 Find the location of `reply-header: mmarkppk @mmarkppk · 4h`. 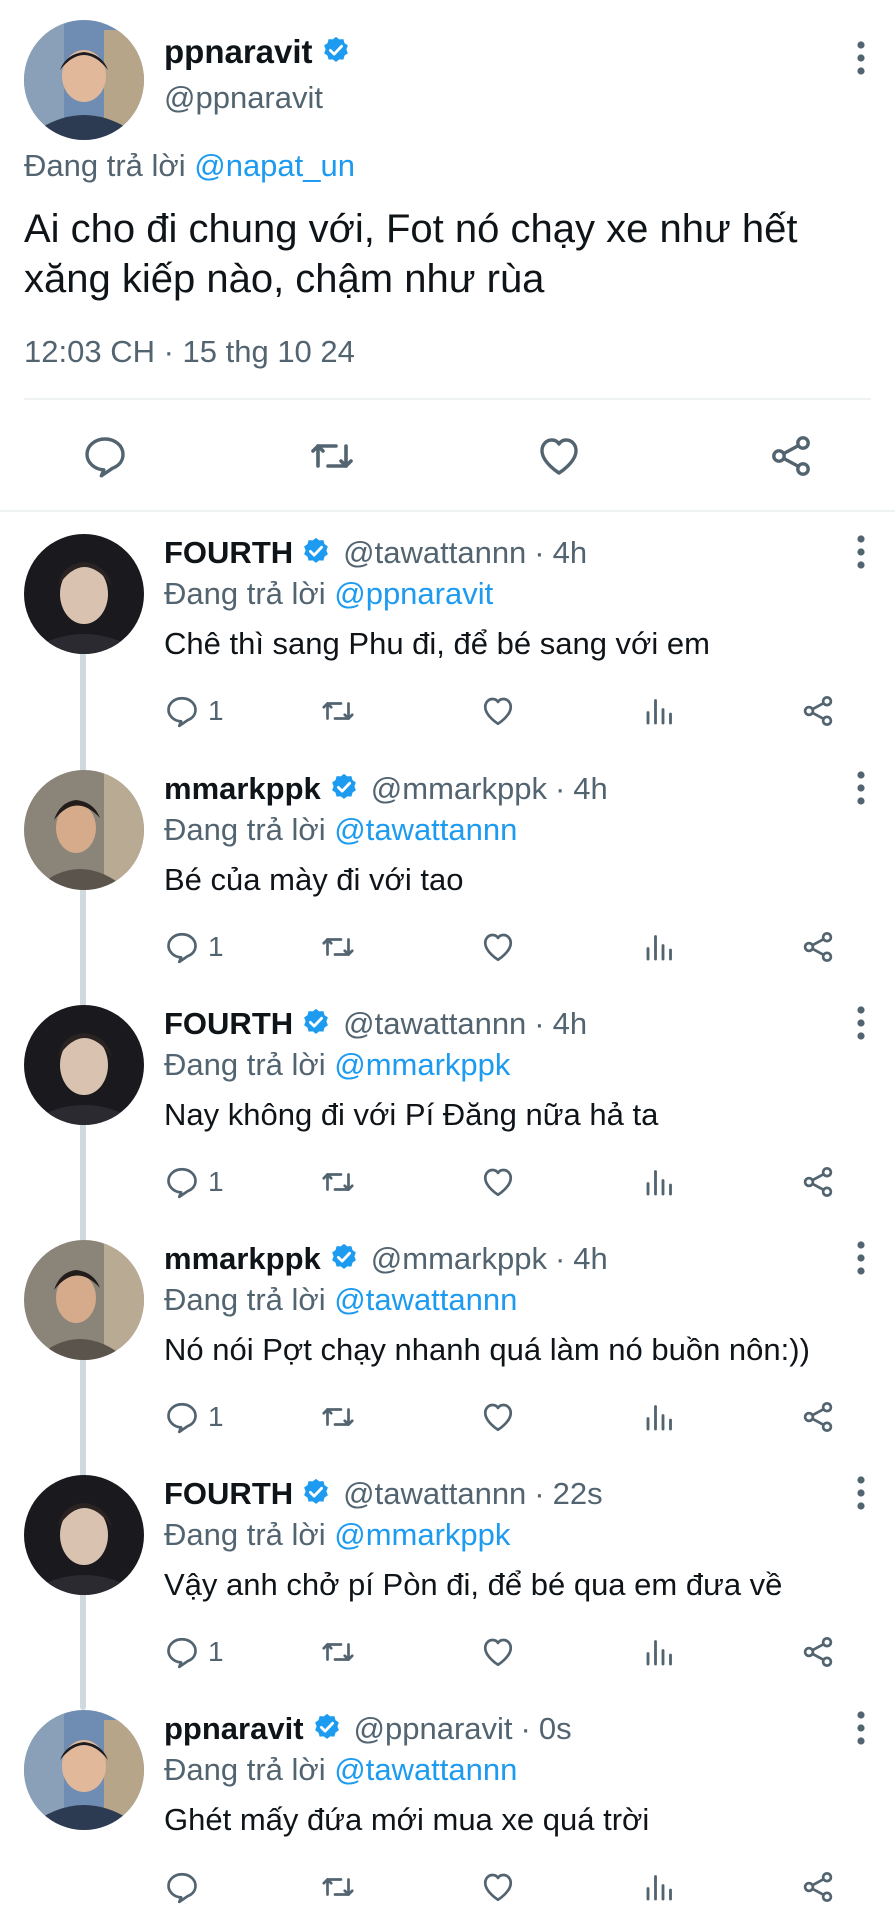

reply-header: mmarkppk @mmarkppk · 4h is located at coordinates (386, 1259).